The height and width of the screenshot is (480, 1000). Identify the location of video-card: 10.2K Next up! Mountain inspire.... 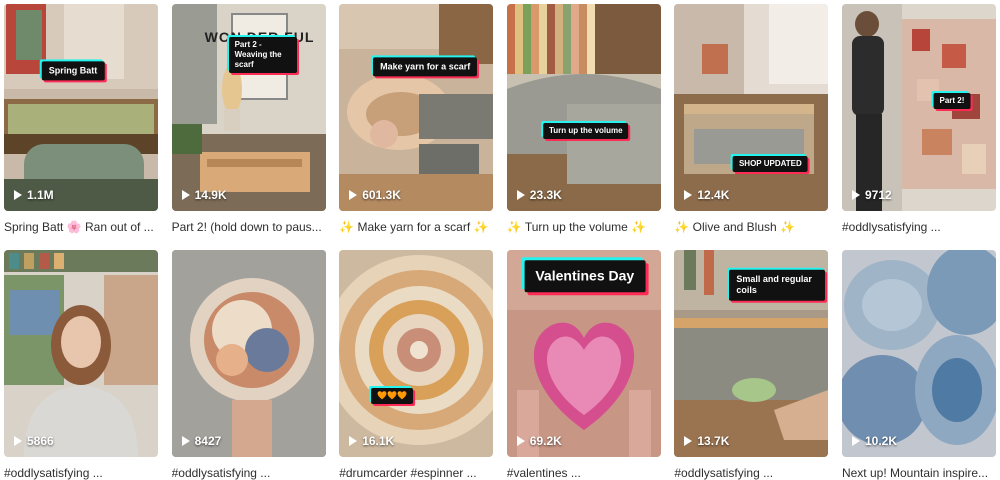
(918, 365).